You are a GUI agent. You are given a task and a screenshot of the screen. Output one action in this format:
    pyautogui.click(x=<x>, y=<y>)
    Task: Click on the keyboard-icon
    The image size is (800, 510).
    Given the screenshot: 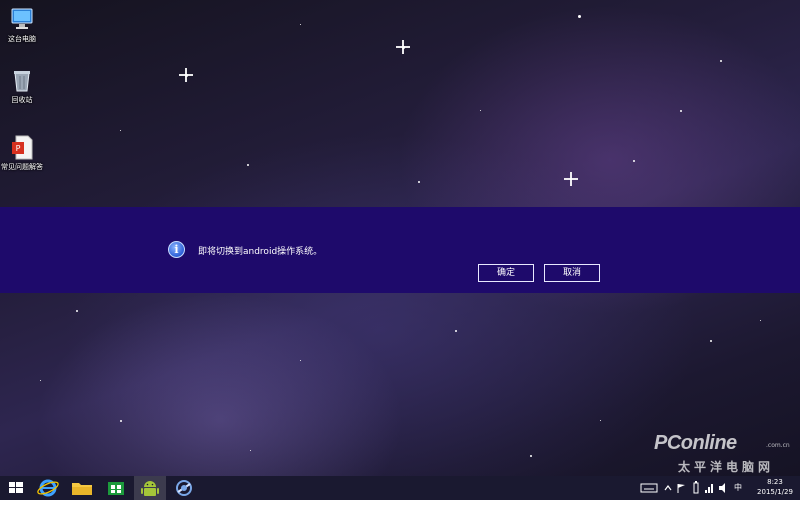 What is the action you would take?
    pyautogui.click(x=649, y=493)
    